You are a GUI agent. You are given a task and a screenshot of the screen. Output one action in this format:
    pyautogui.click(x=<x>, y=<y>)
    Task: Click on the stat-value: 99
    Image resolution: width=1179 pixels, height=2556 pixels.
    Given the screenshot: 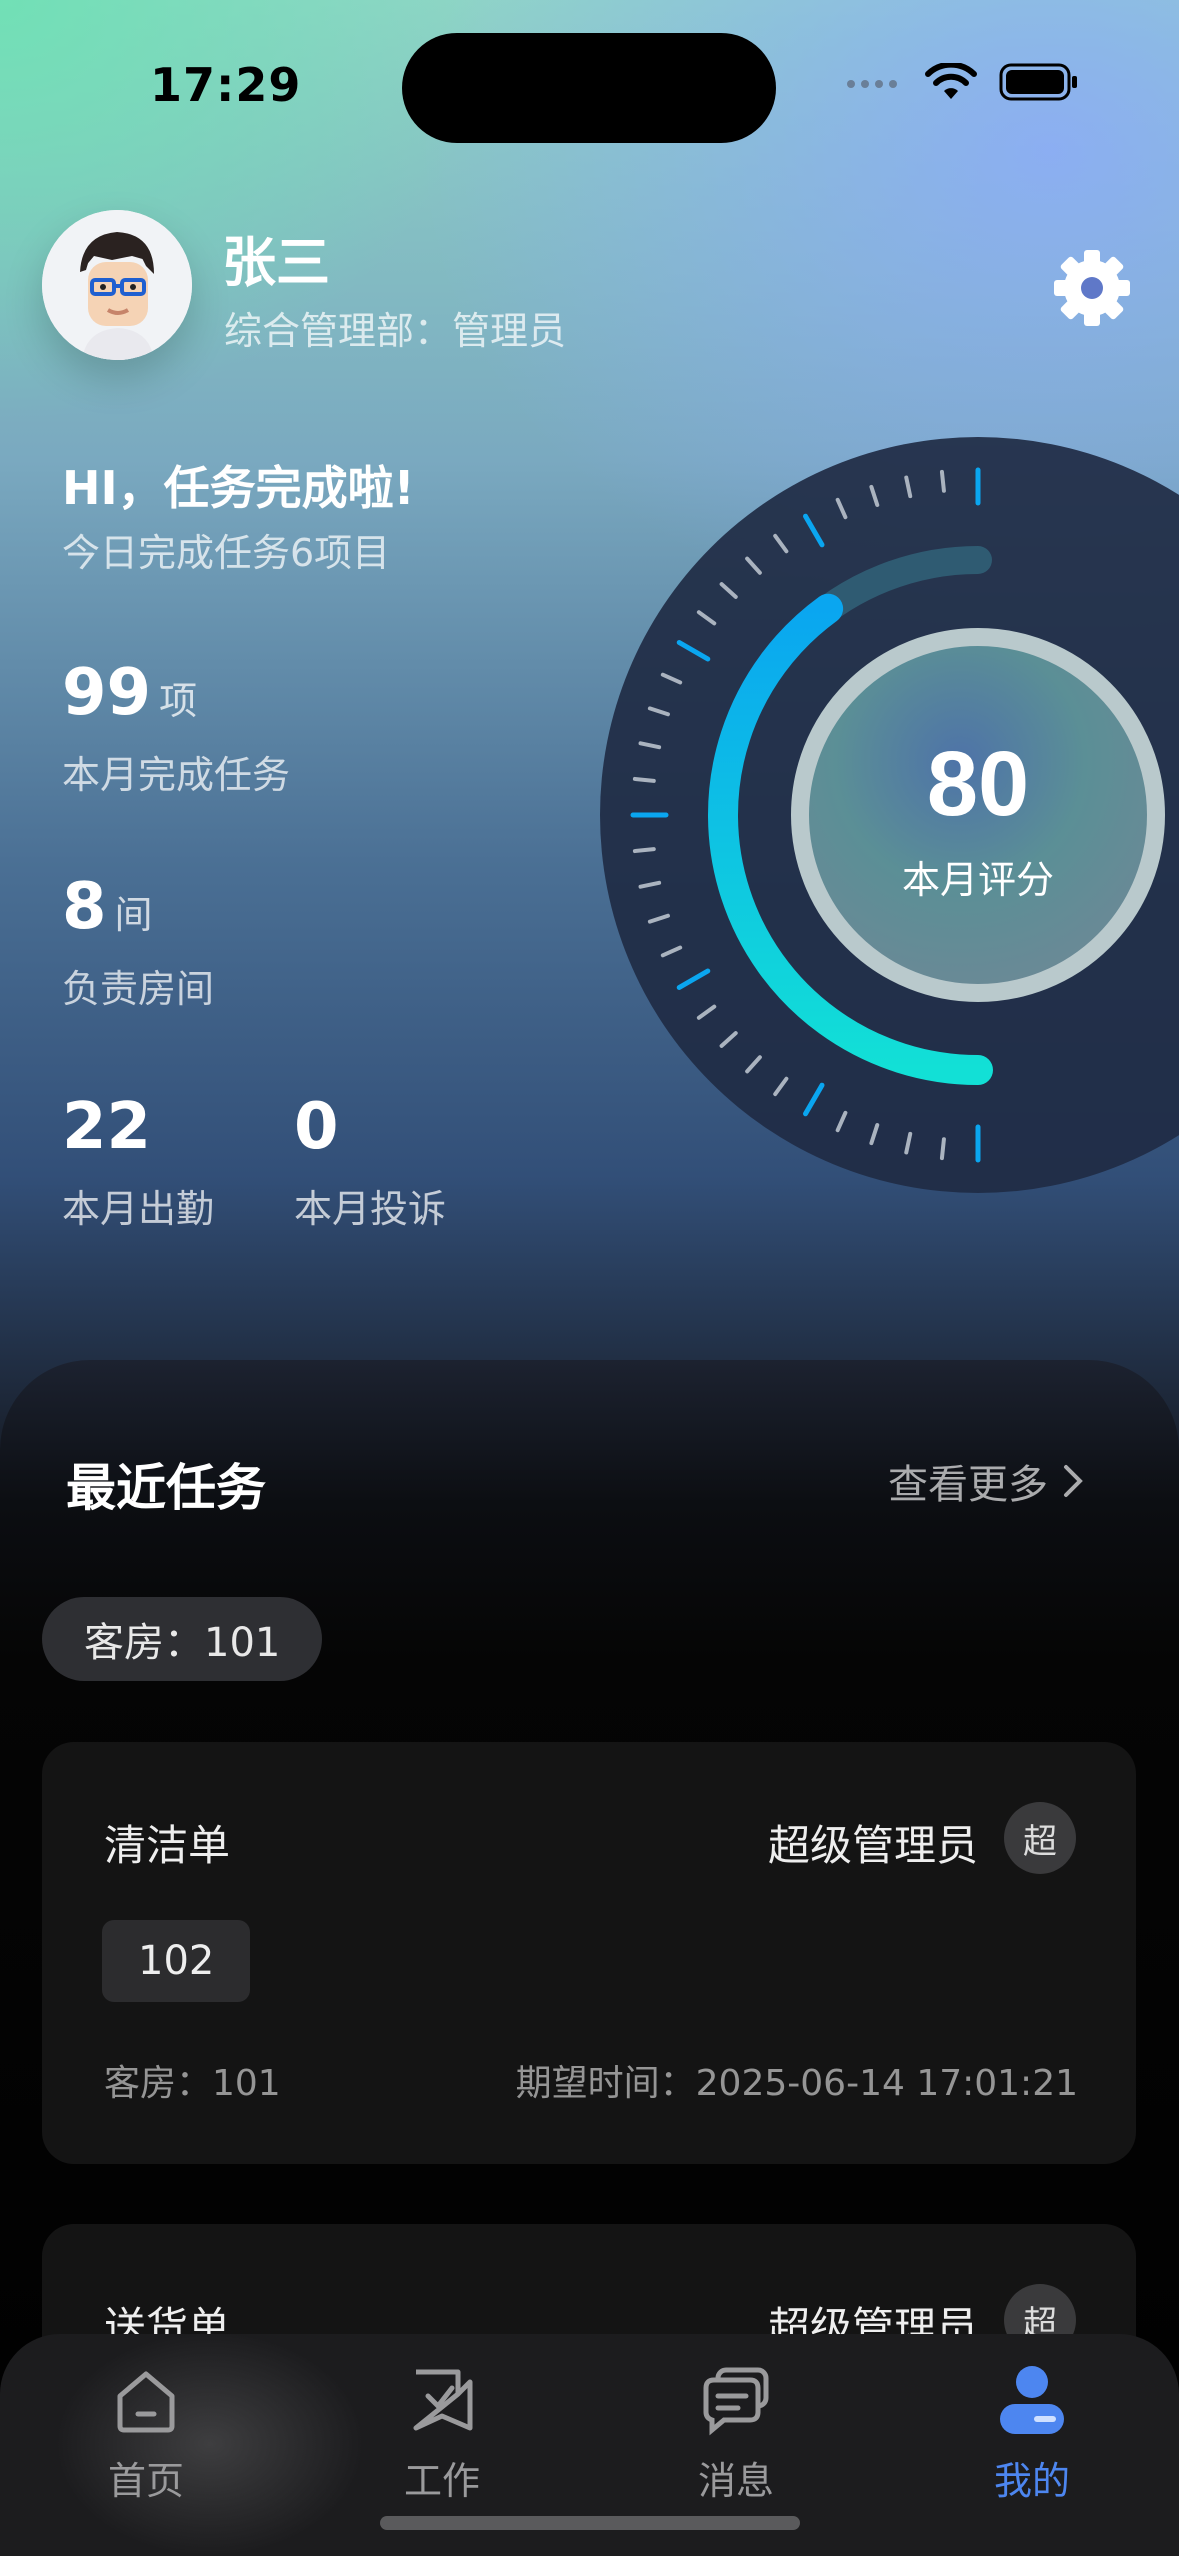 What is the action you would take?
    pyautogui.click(x=107, y=693)
    